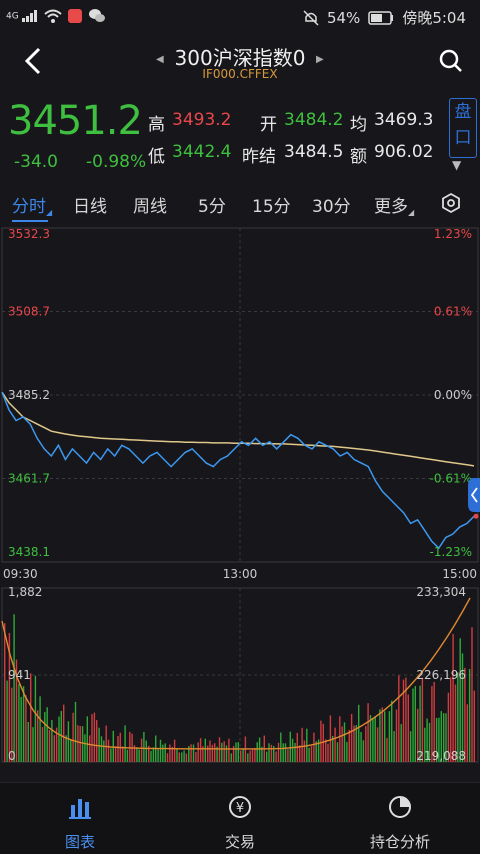 The image size is (480, 854). I want to click on tab-intraday: 分时, so click(29, 204).